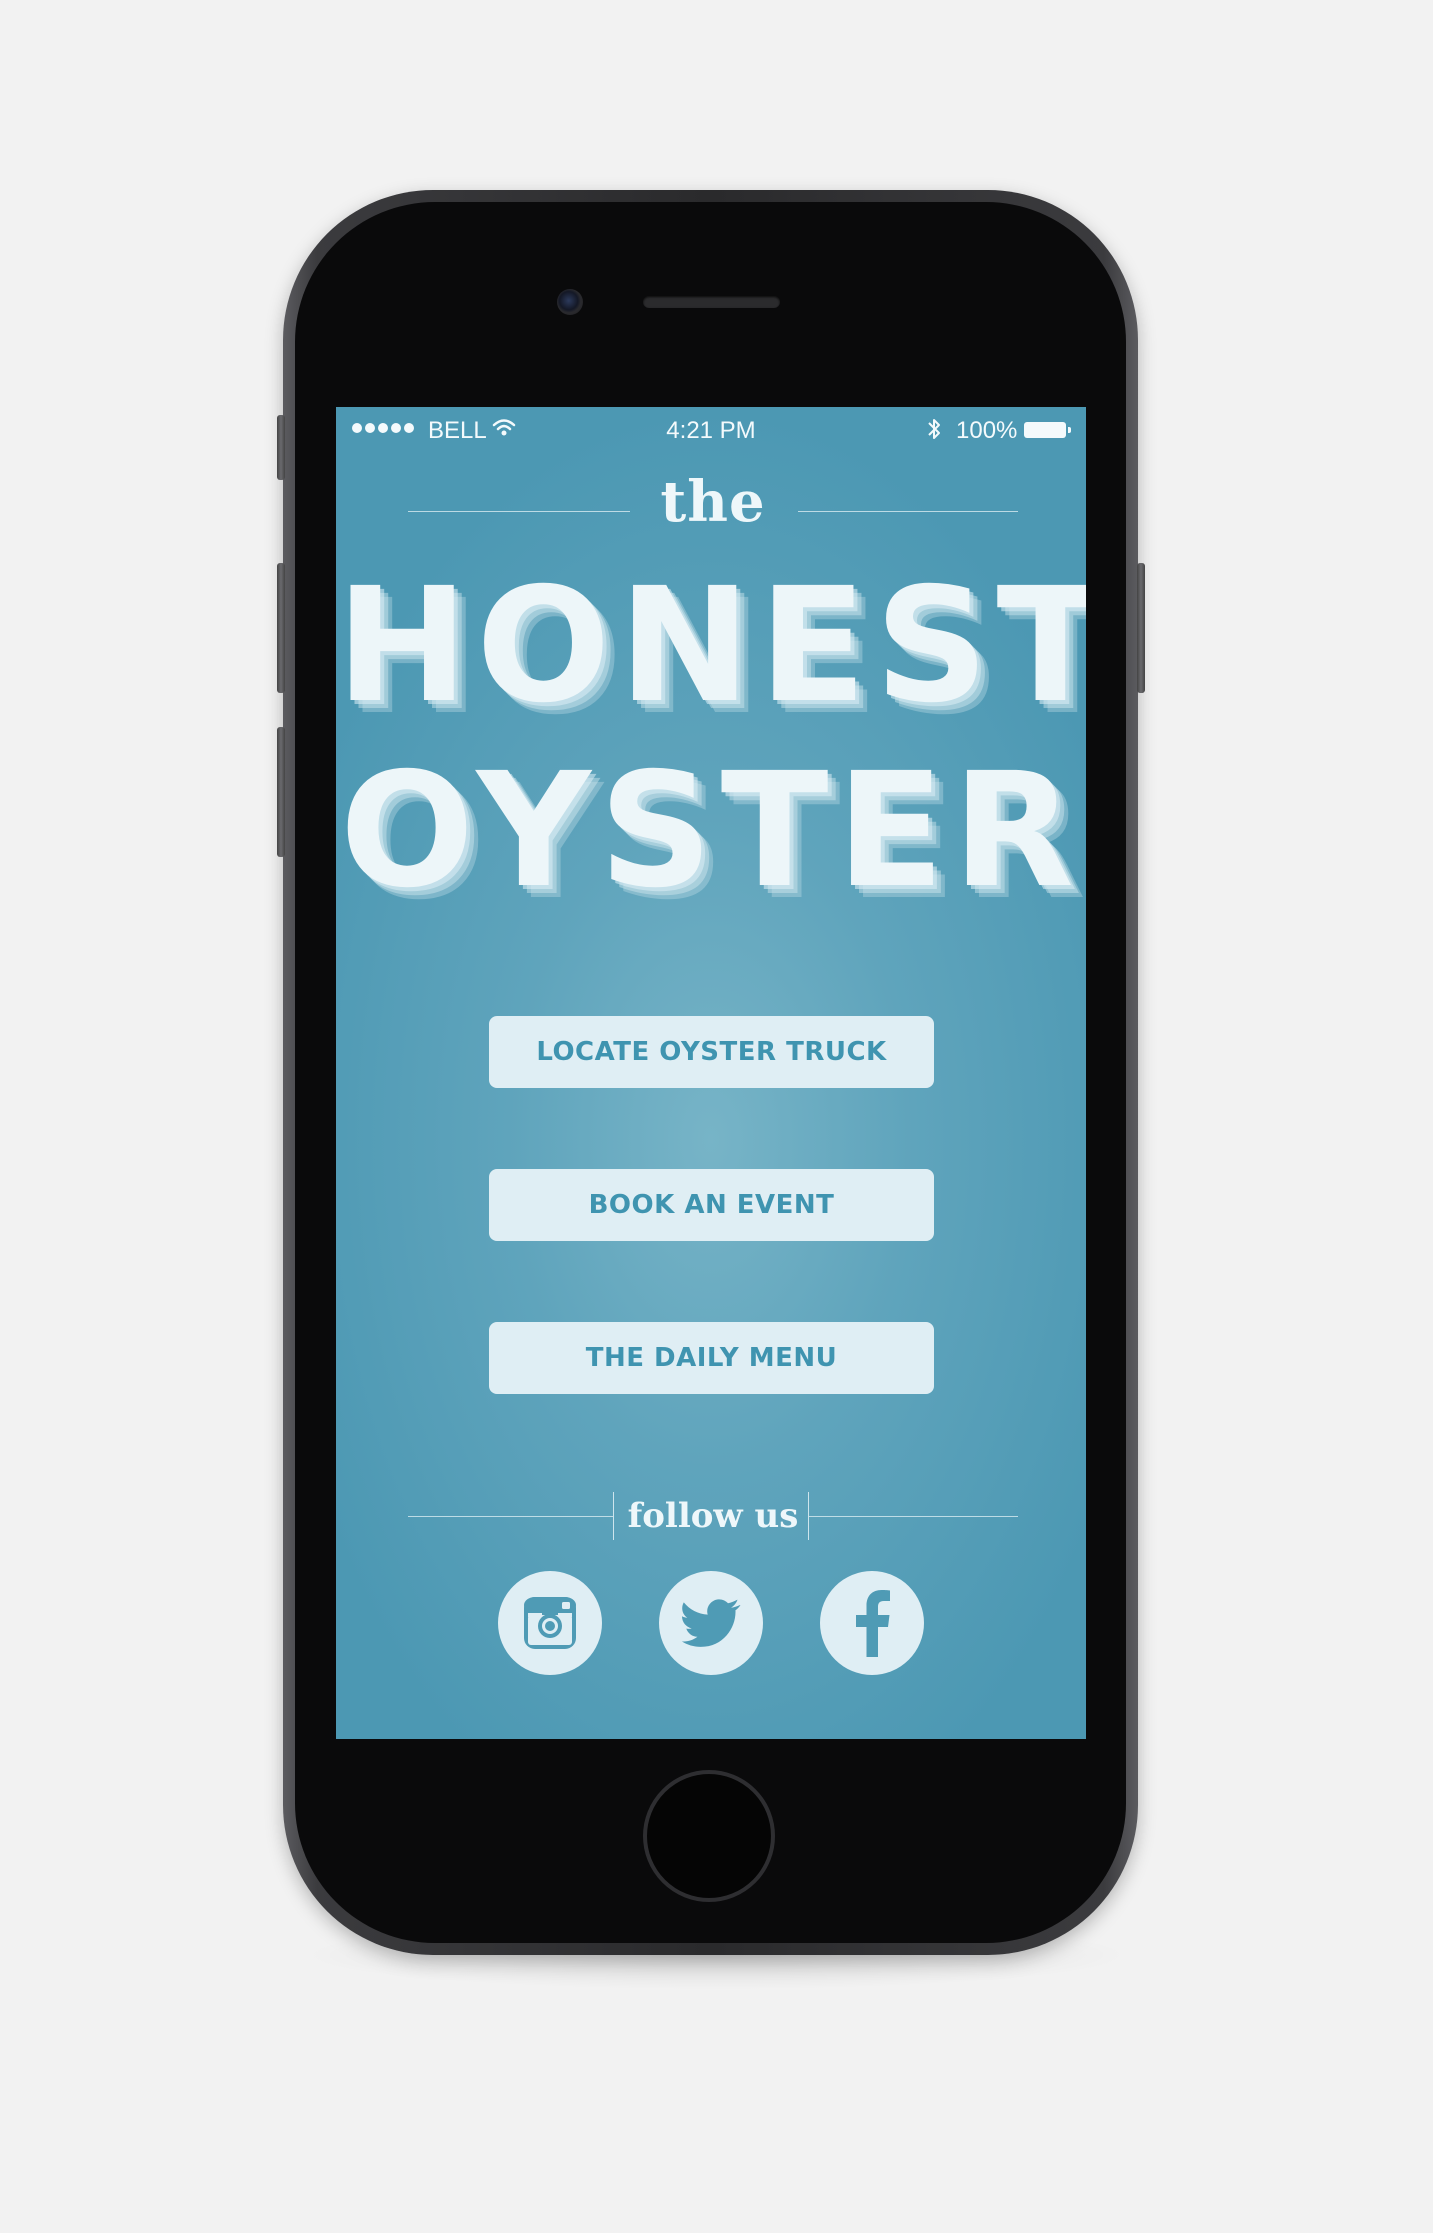  Describe the element at coordinates (1141, 628) in the screenshot. I see `power-button` at that location.